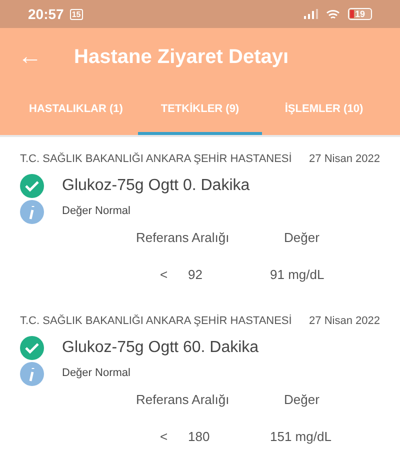 This screenshot has width=400, height=452. Describe the element at coordinates (297, 275) in the screenshot. I see `test-value: 91 mg/dL` at that location.